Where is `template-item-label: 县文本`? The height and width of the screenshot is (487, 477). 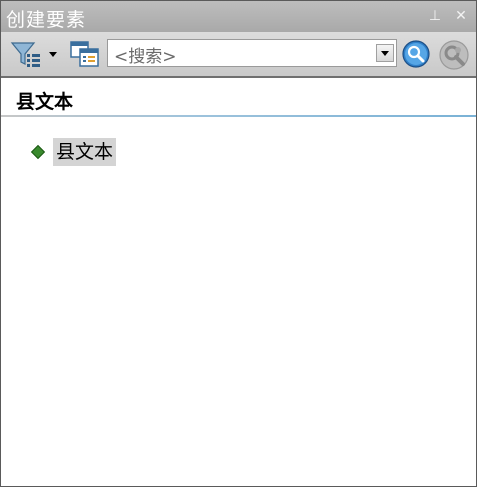
template-item-label: 县文本 is located at coordinates (85, 152).